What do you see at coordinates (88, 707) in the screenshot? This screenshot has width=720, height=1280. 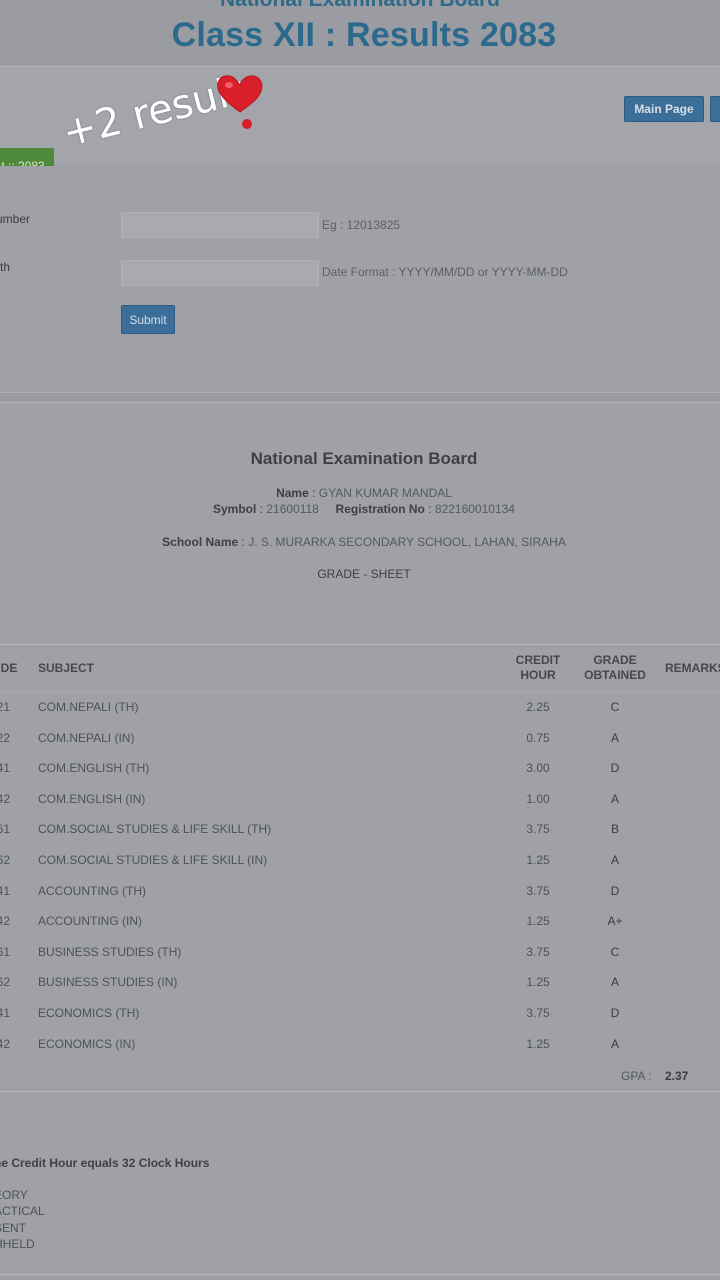 I see `subject-name: COM.NEPALI (TH)` at bounding box center [88, 707].